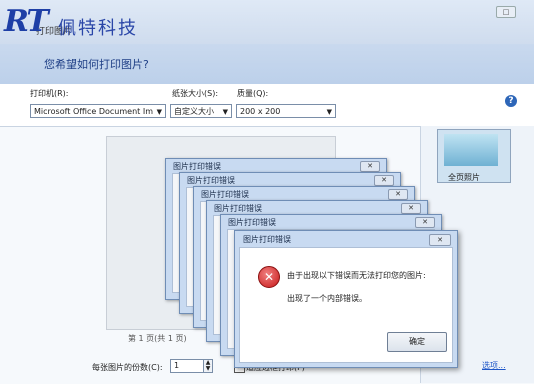 This screenshot has width=534, height=384. What do you see at coordinates (356, 275) in the screenshot?
I see `error-message-line1: 由于出现以下错误而无法打印您的图片:` at bounding box center [356, 275].